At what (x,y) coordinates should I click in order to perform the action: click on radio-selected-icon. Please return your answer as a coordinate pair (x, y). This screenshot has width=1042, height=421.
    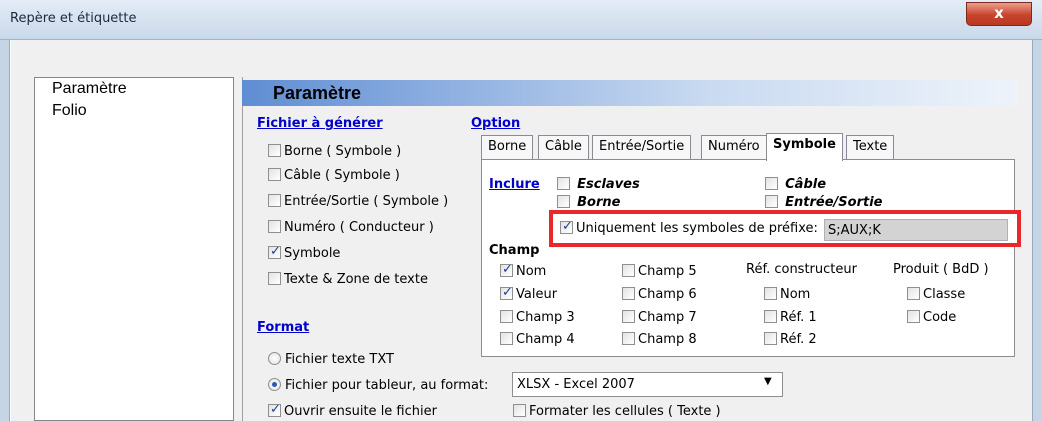
    Looking at the image, I should click on (274, 384).